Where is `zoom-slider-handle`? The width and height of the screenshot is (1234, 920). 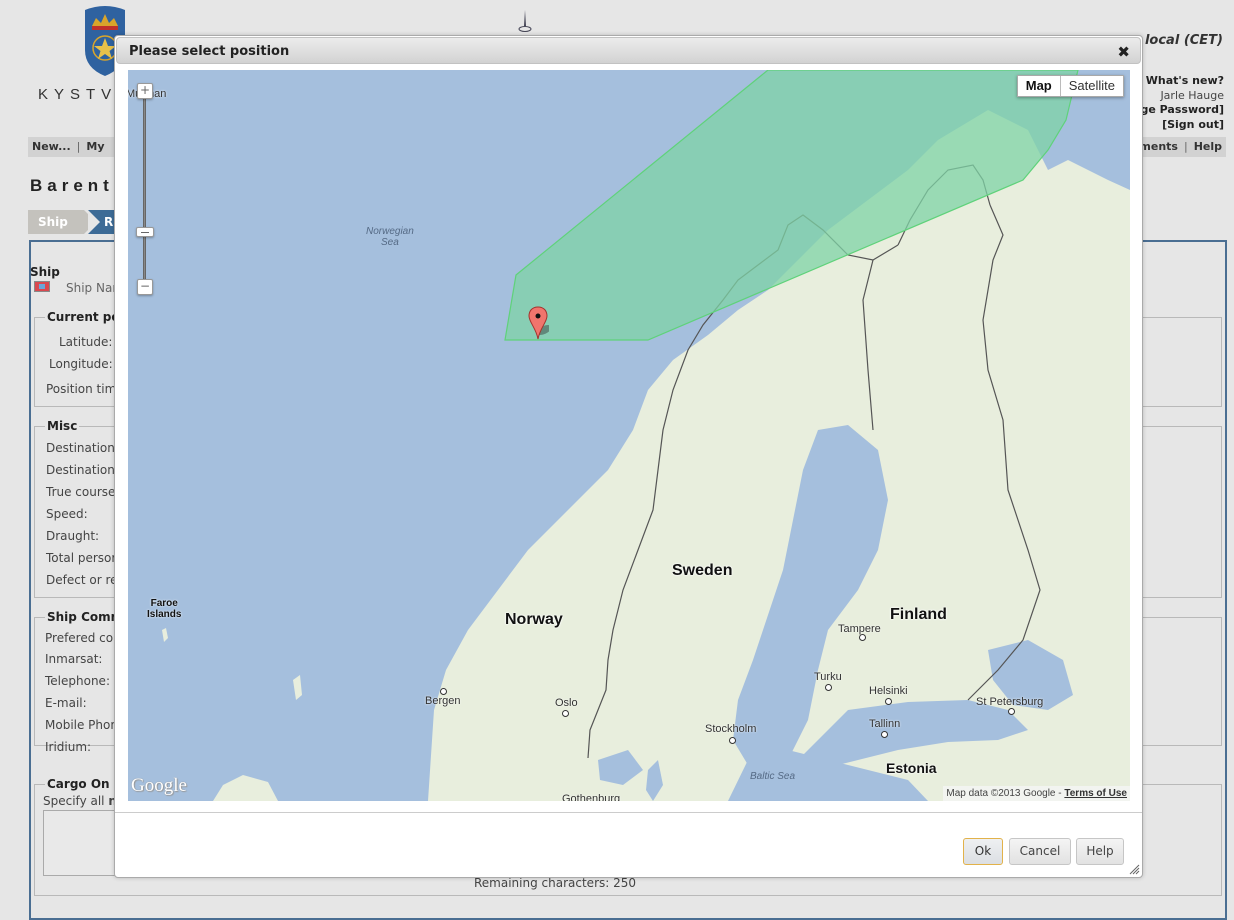
zoom-slider-handle is located at coordinates (145, 232).